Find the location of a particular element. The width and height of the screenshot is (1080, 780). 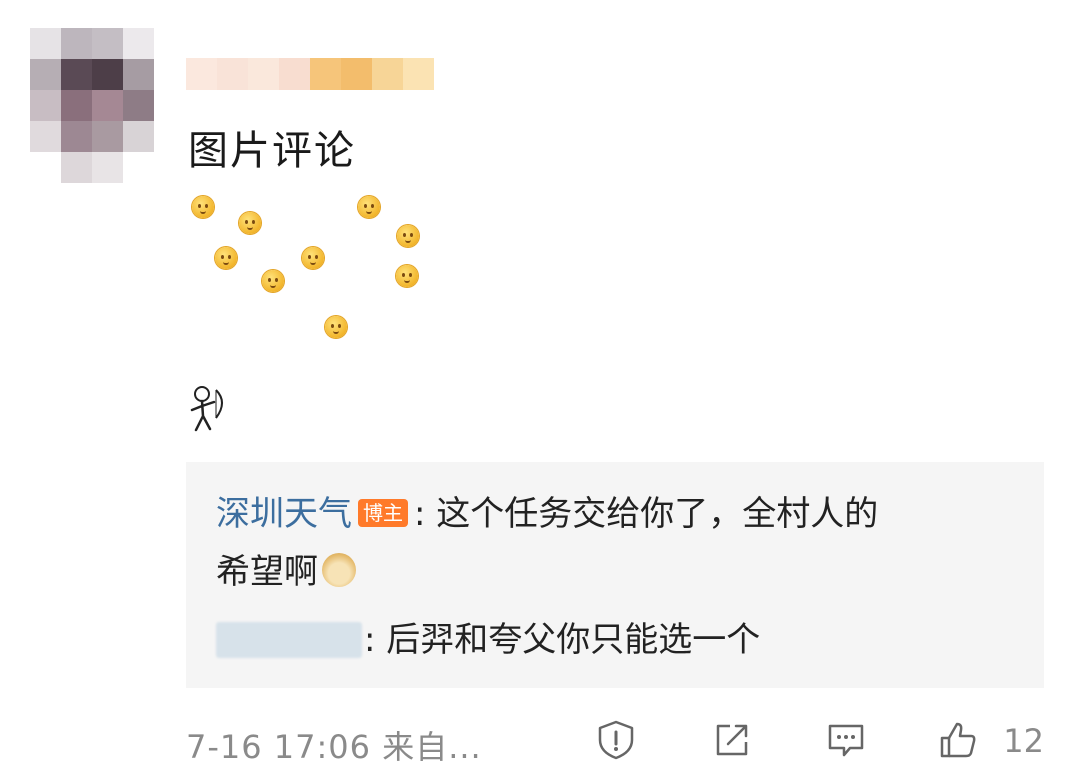

comment-text: 图片评论 is located at coordinates (272, 151).